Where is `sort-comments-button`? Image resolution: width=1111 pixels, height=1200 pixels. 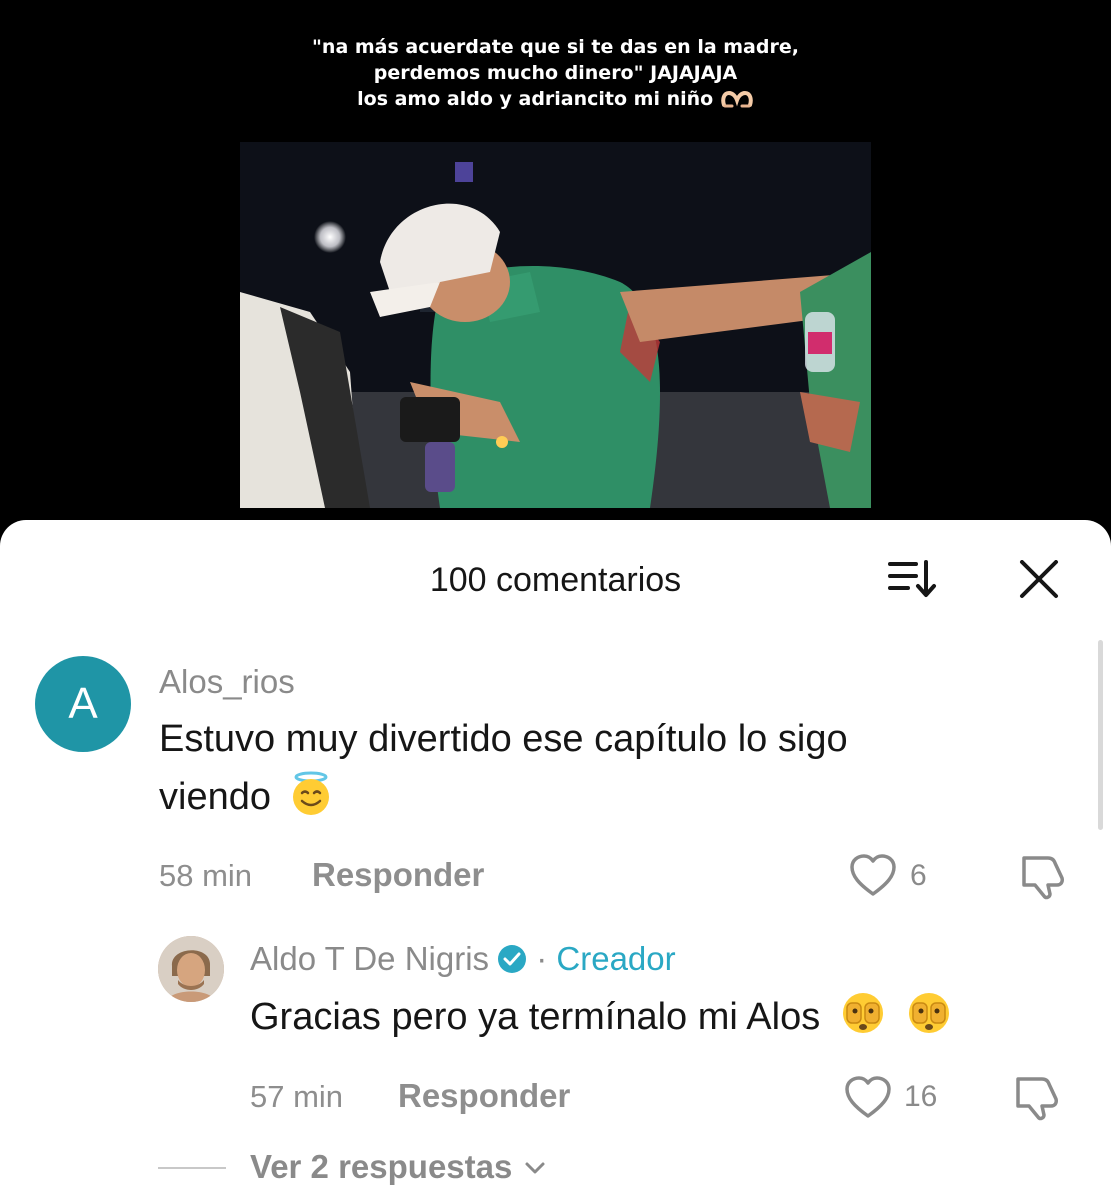 sort-comments-button is located at coordinates (913, 580).